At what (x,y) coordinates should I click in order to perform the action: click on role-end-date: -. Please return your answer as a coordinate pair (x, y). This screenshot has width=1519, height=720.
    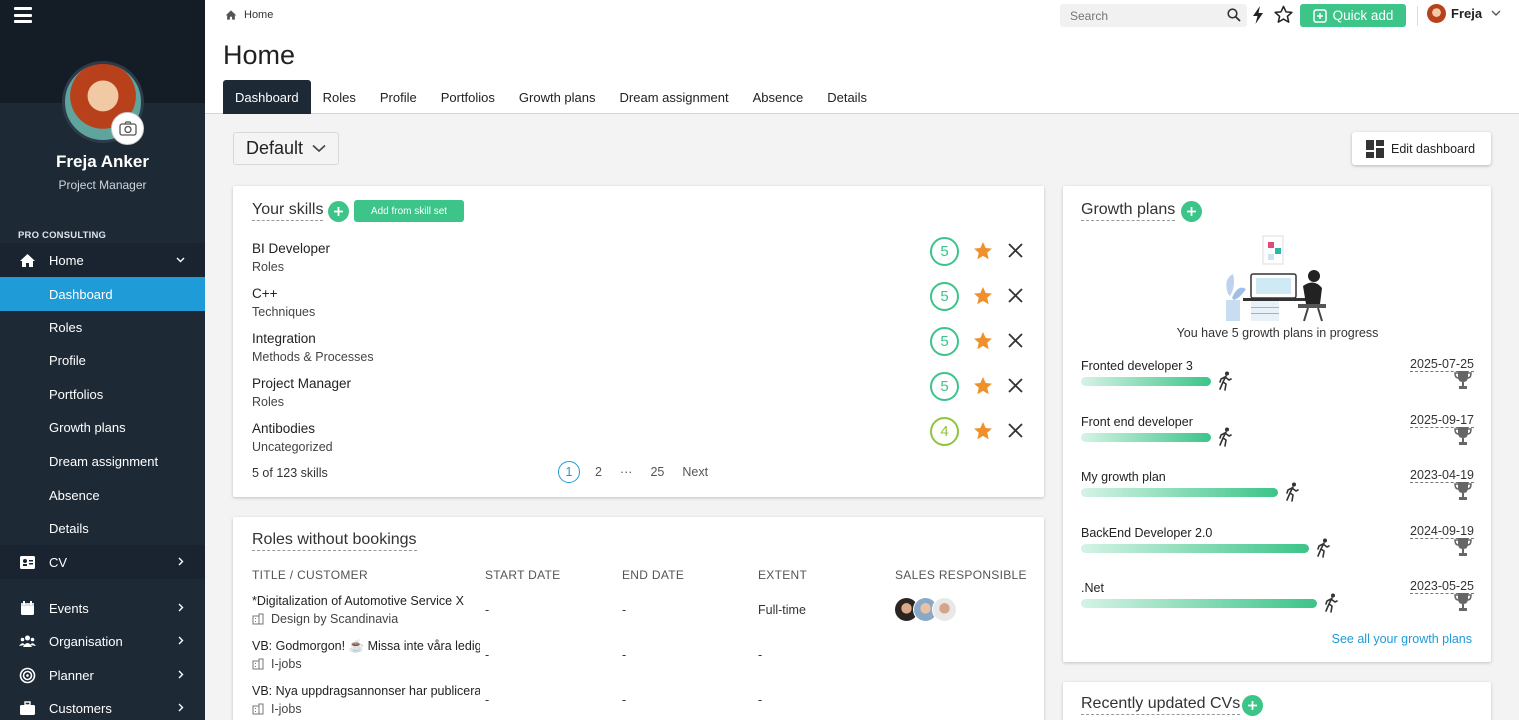
    Looking at the image, I should click on (624, 700).